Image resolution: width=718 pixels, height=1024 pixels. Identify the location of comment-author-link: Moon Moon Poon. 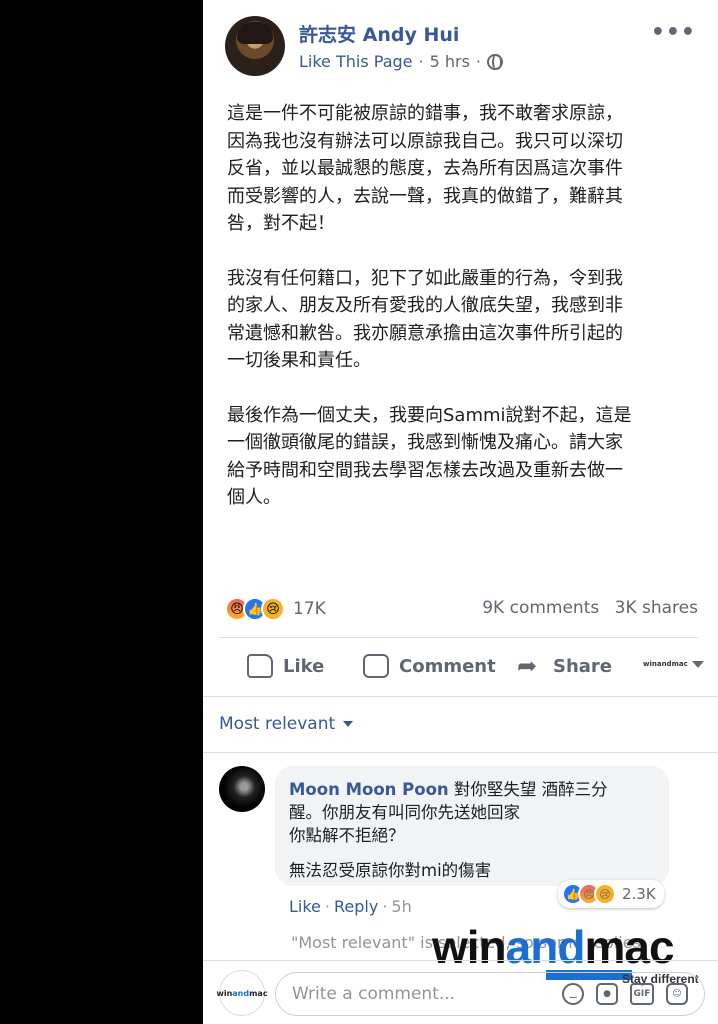
(369, 789).